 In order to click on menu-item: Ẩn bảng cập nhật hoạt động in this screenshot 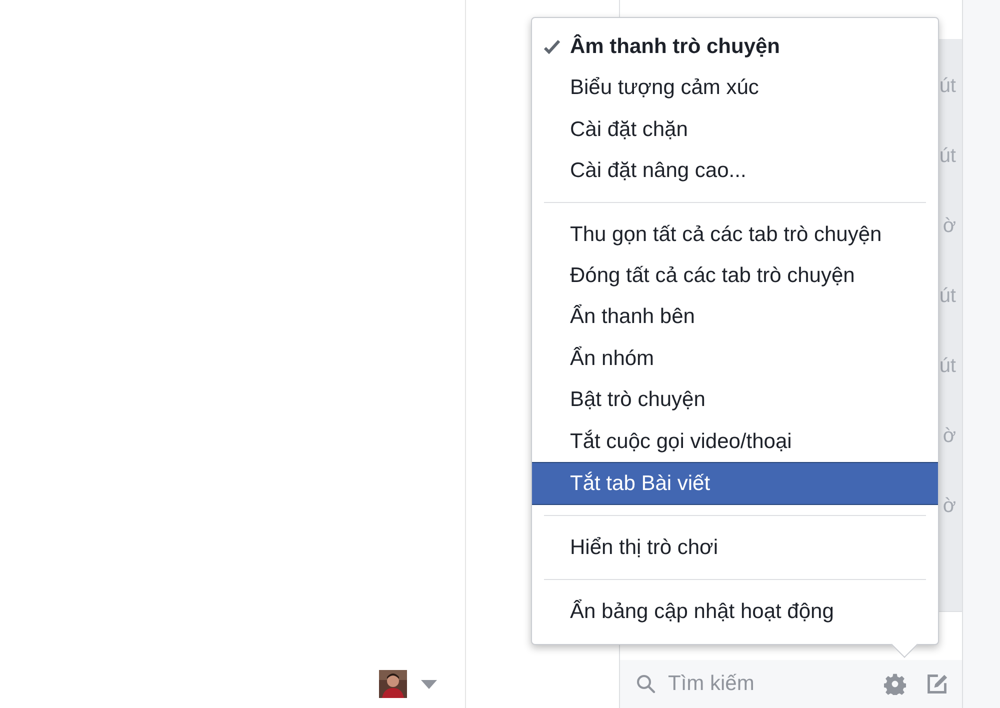, I will do `click(735, 611)`.